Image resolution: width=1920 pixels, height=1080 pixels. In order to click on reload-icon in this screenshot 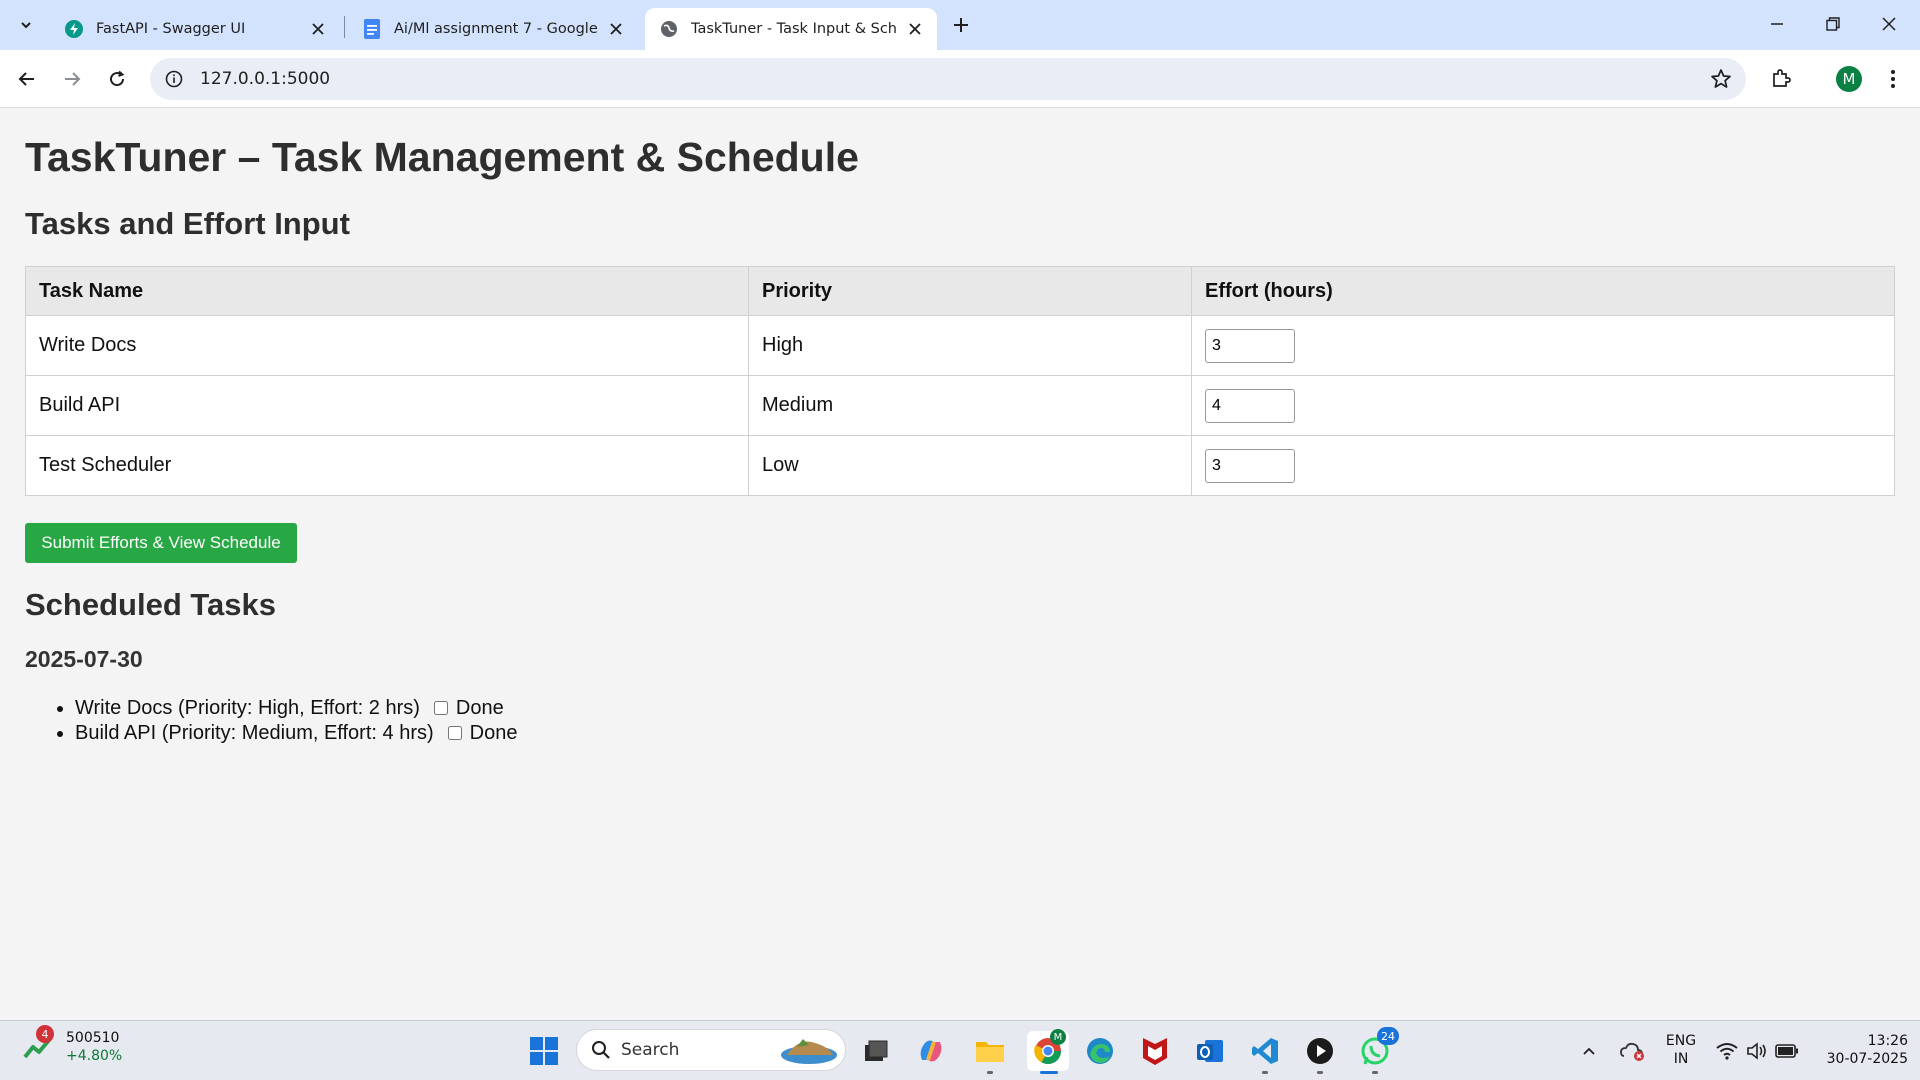, I will do `click(117, 78)`.